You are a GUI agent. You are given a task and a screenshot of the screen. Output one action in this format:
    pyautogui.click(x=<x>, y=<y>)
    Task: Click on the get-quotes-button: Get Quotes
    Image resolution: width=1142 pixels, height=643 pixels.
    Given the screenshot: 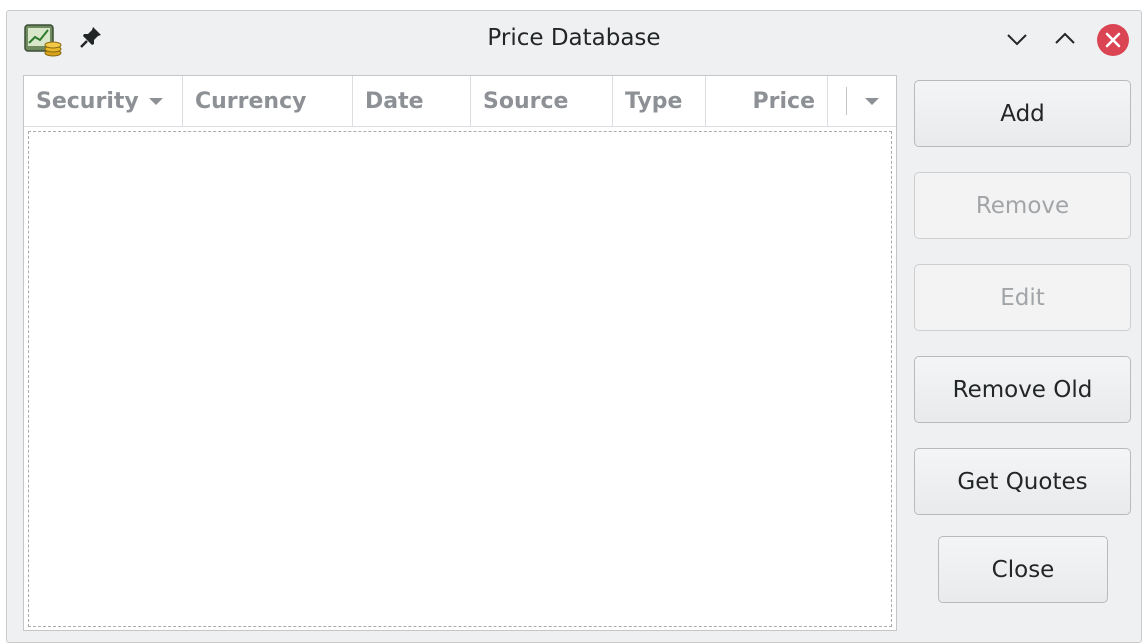 What is the action you would take?
    pyautogui.click(x=1022, y=481)
    